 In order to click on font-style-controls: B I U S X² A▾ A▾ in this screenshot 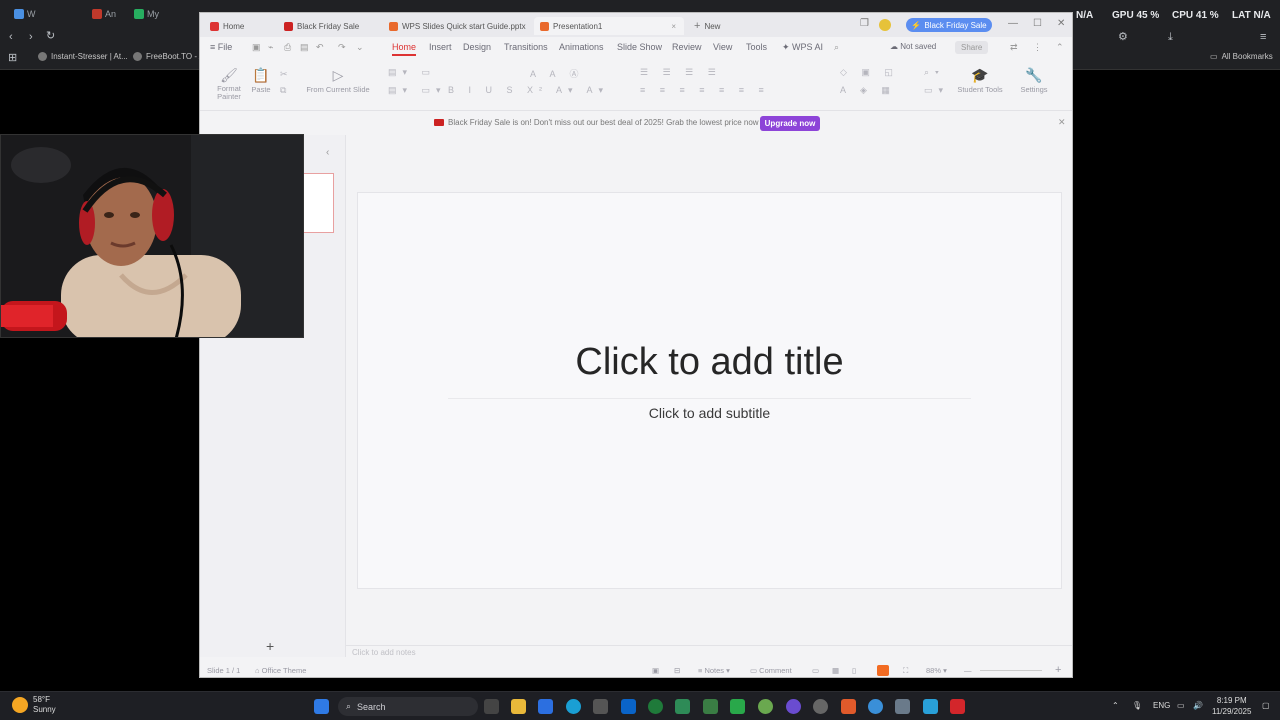, I will do `click(528, 90)`.